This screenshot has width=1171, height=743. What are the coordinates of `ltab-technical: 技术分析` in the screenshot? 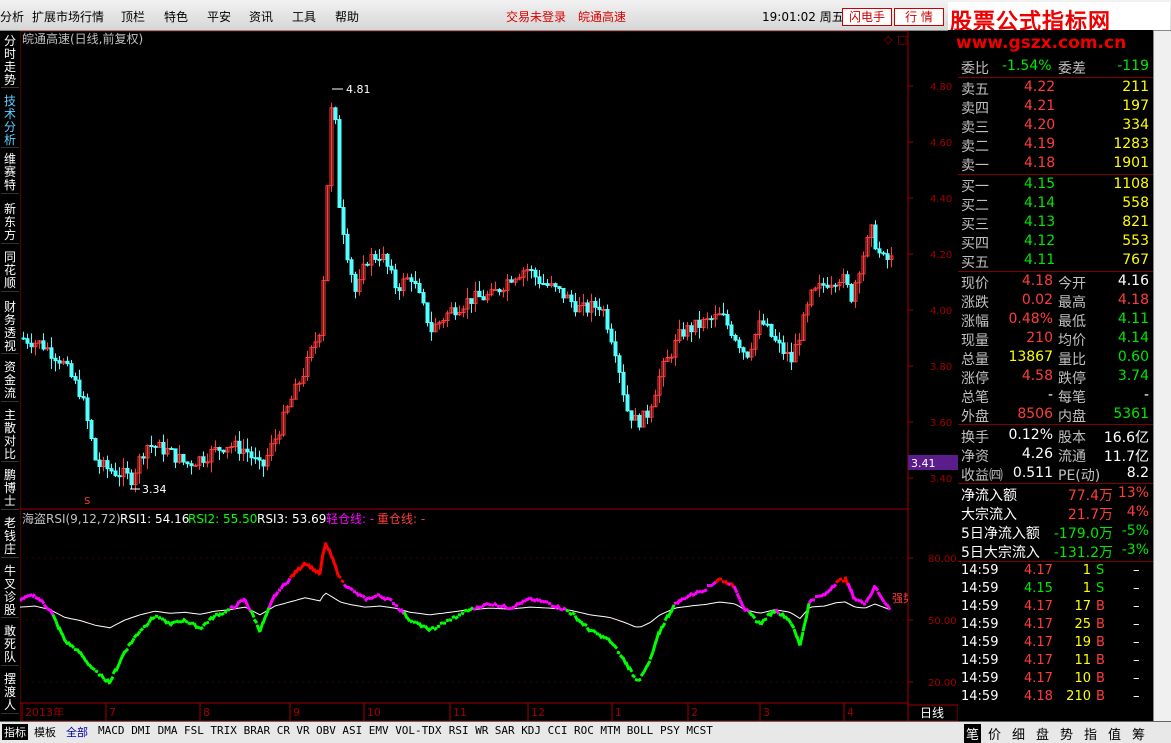 It's located at (10, 121).